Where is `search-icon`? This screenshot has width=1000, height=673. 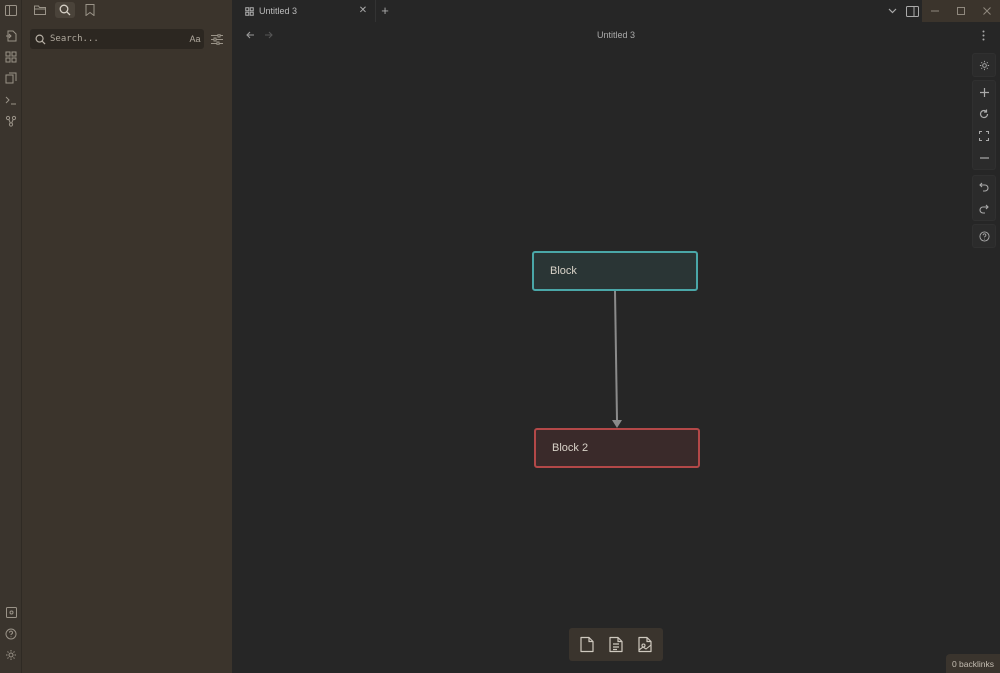
search-icon is located at coordinates (40, 39).